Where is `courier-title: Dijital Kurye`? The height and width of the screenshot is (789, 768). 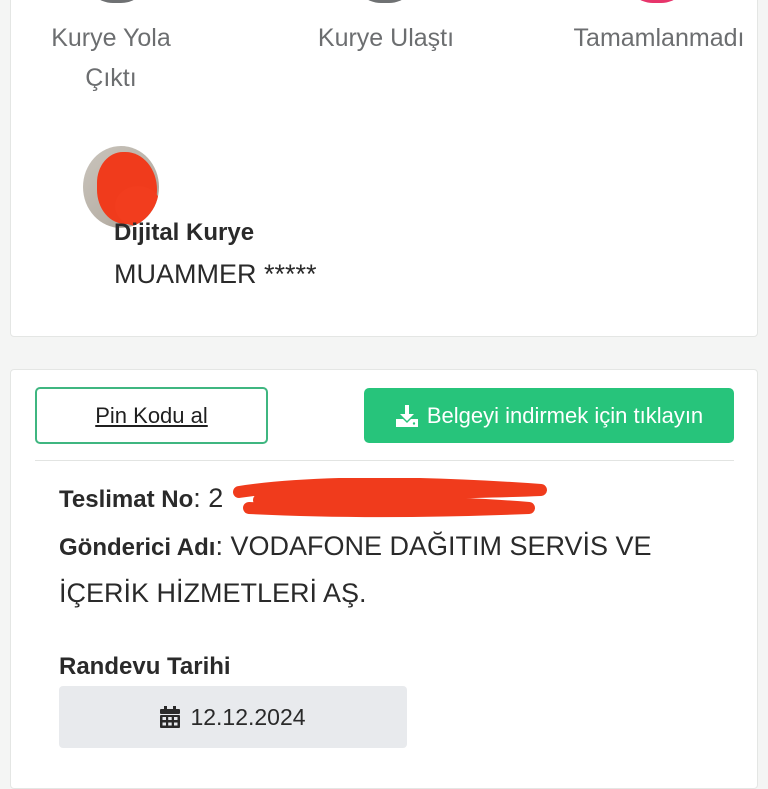 courier-title: Dijital Kurye is located at coordinates (184, 232).